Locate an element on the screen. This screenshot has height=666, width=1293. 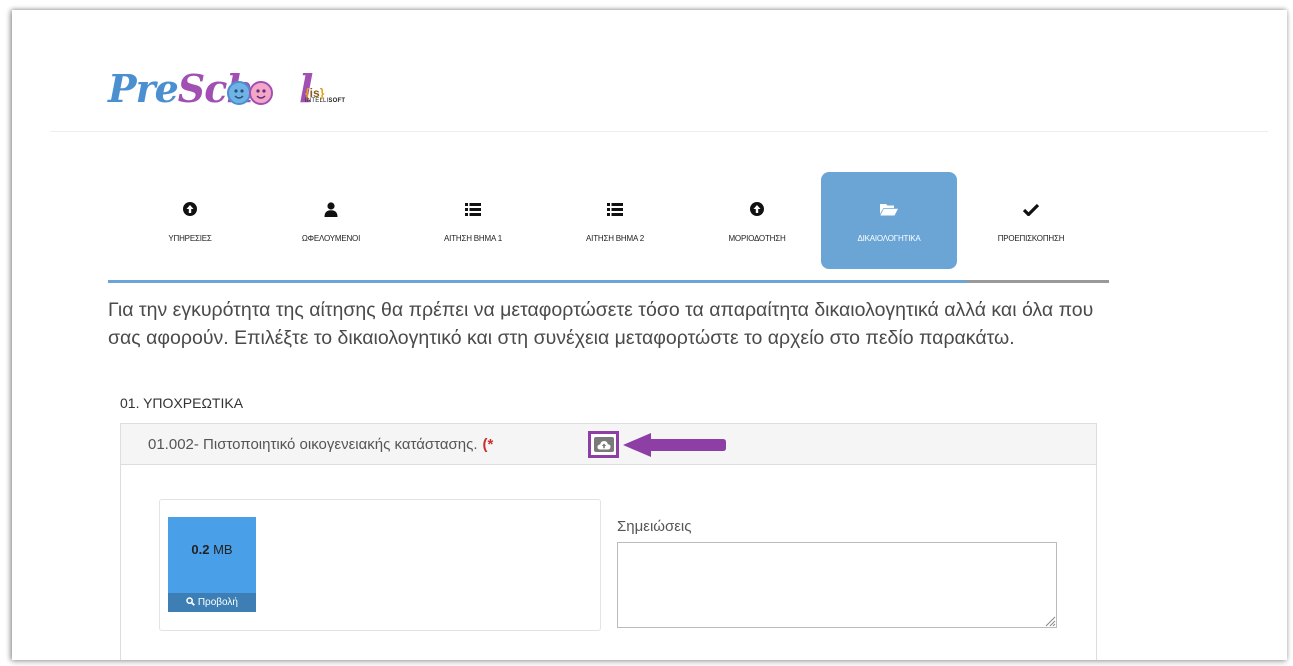
required-marker: (* is located at coordinates (488, 444).